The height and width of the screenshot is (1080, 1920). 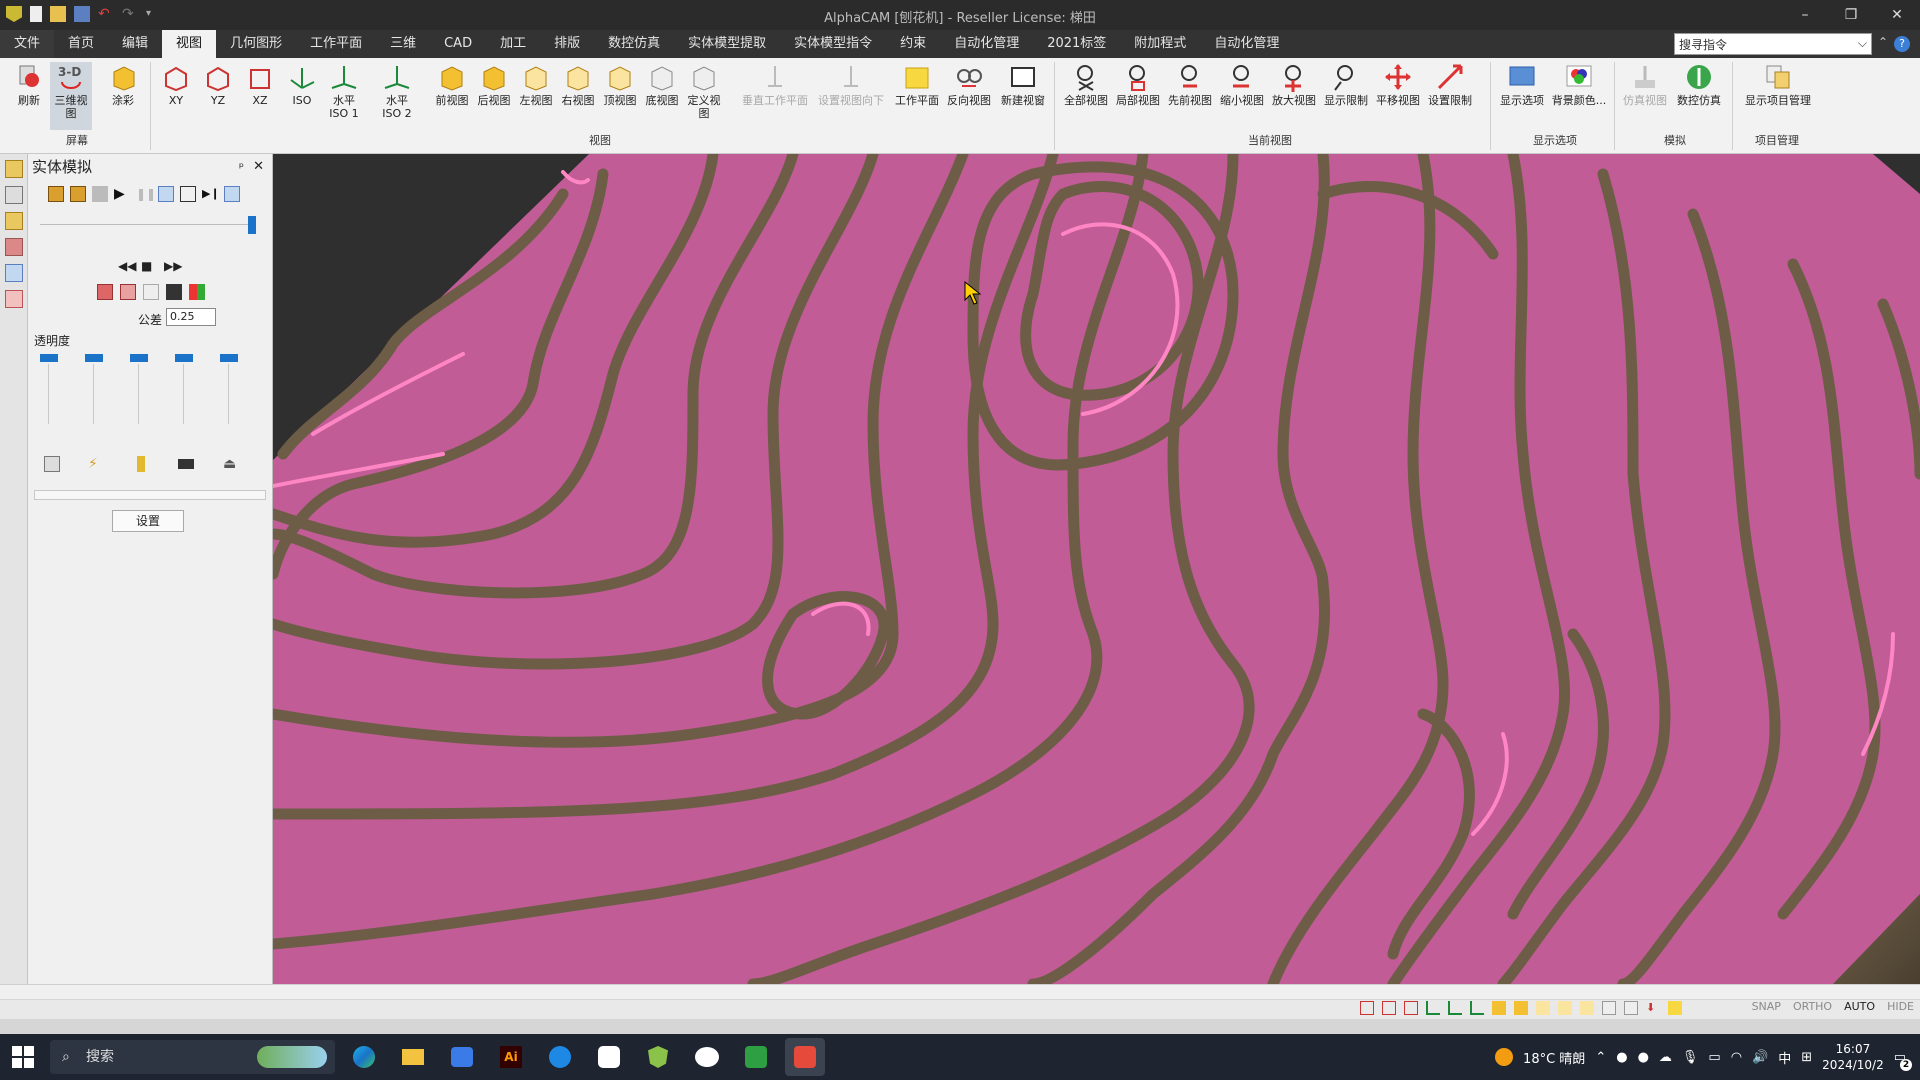 I want to click on file-explorer-icon, so click(x=413, y=1057).